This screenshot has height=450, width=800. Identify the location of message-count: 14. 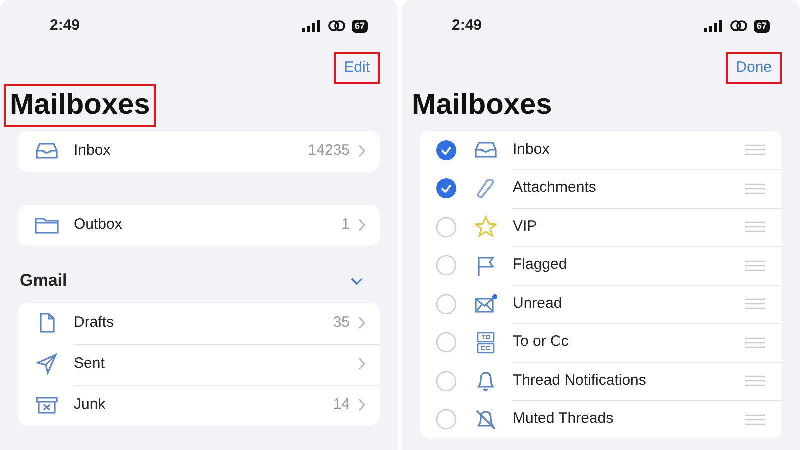
(341, 405).